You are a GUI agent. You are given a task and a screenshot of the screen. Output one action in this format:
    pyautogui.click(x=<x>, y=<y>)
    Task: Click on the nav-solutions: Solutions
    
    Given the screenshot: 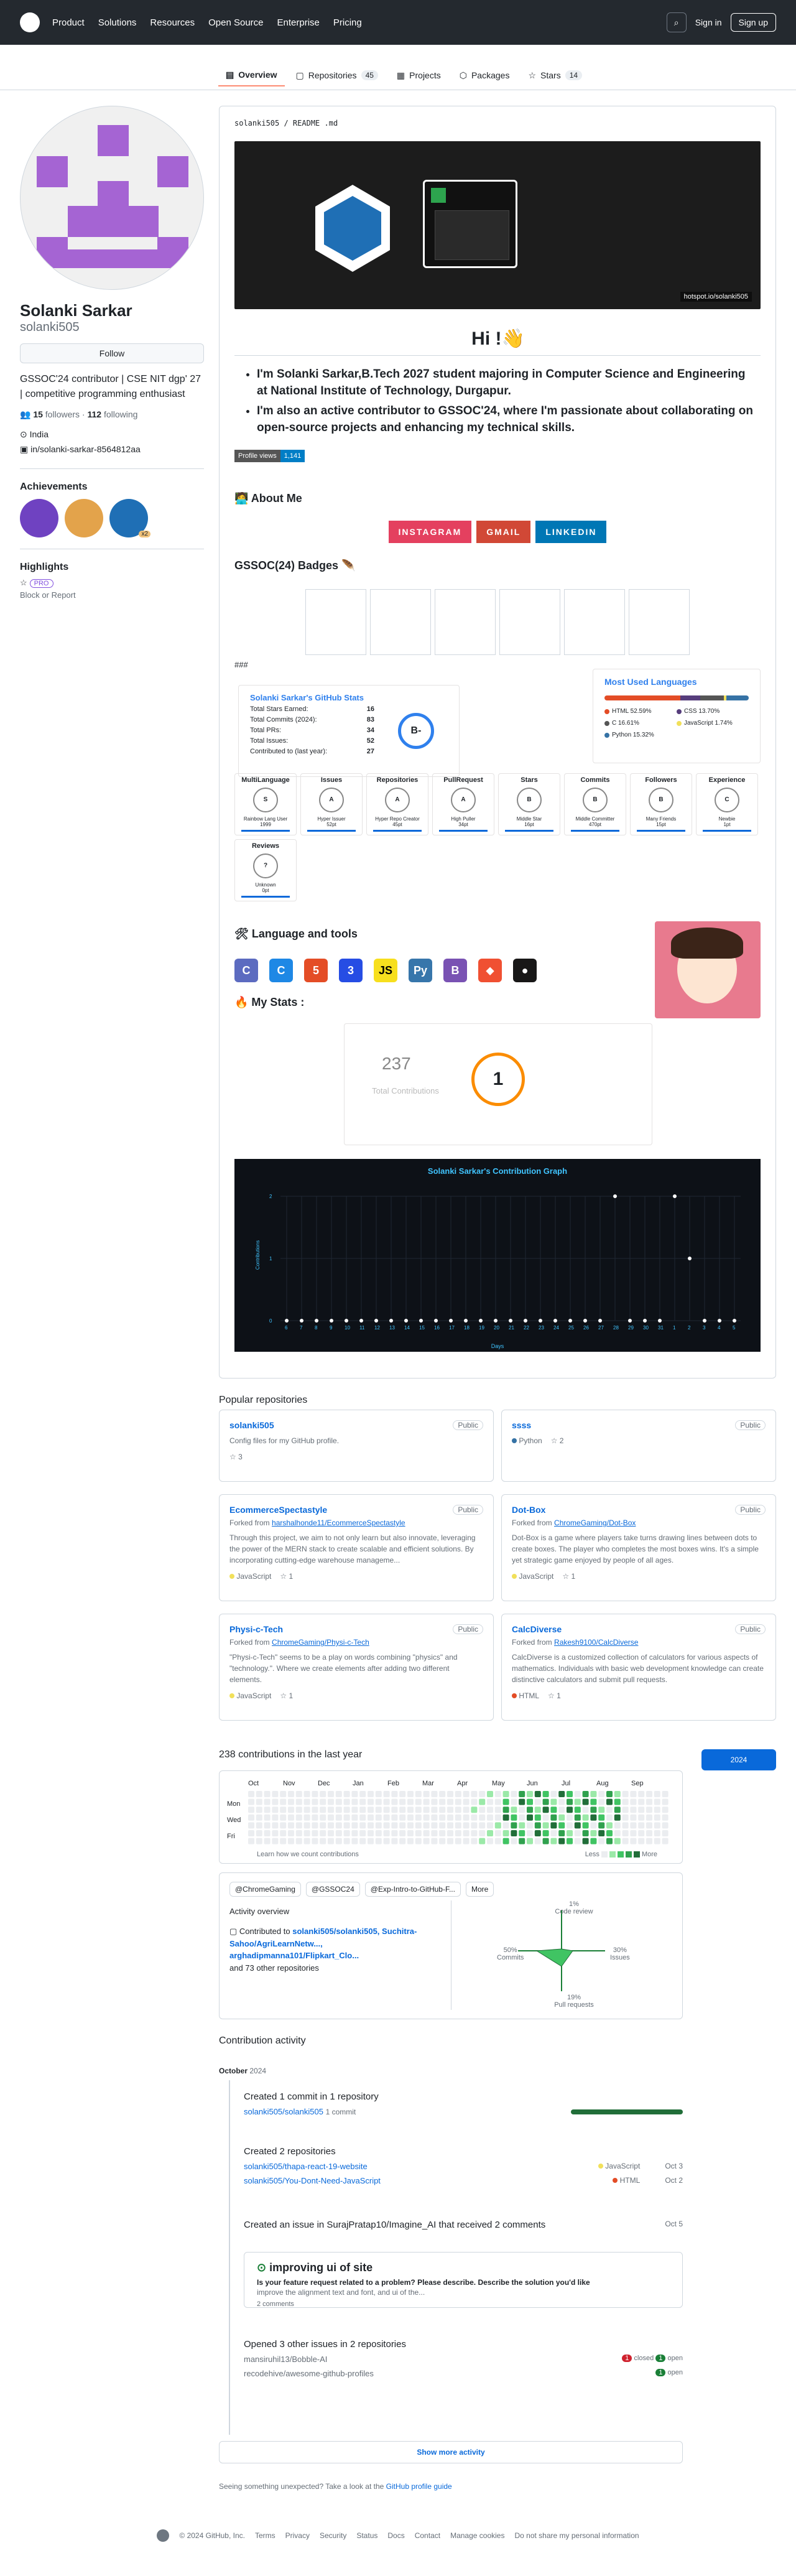 What is the action you would take?
    pyautogui.click(x=117, y=22)
    